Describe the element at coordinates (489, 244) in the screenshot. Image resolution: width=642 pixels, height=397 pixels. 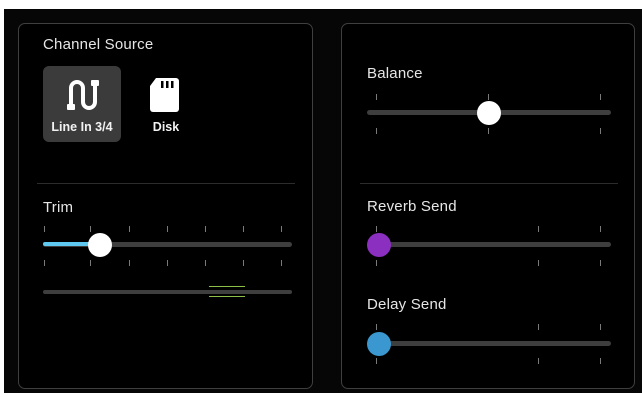
I see `reverb-send-slider-track` at that location.